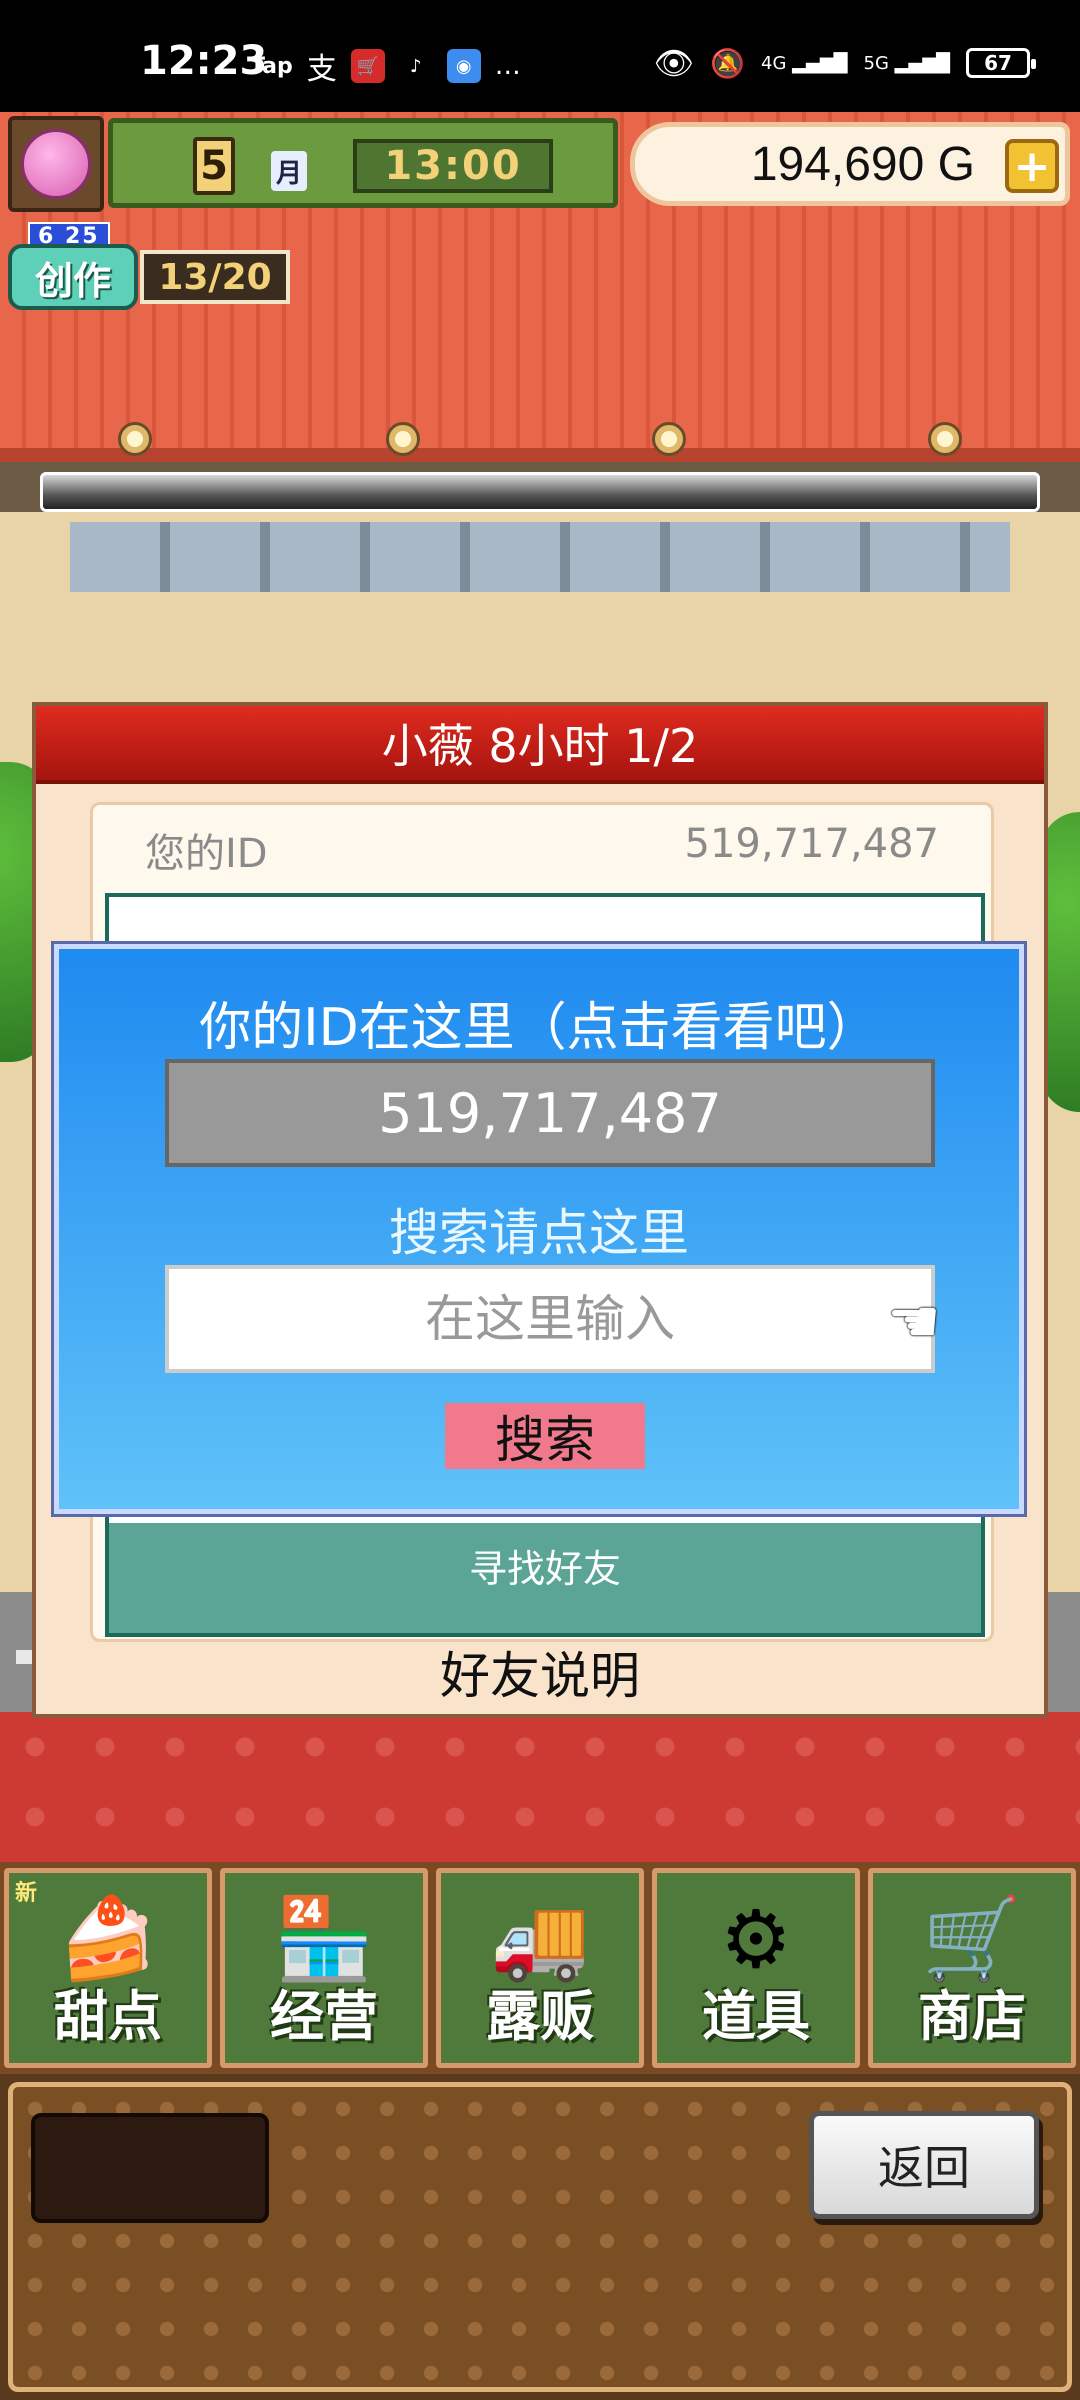  I want to click on create-status: 6 25 创作 13/20, so click(150, 268).